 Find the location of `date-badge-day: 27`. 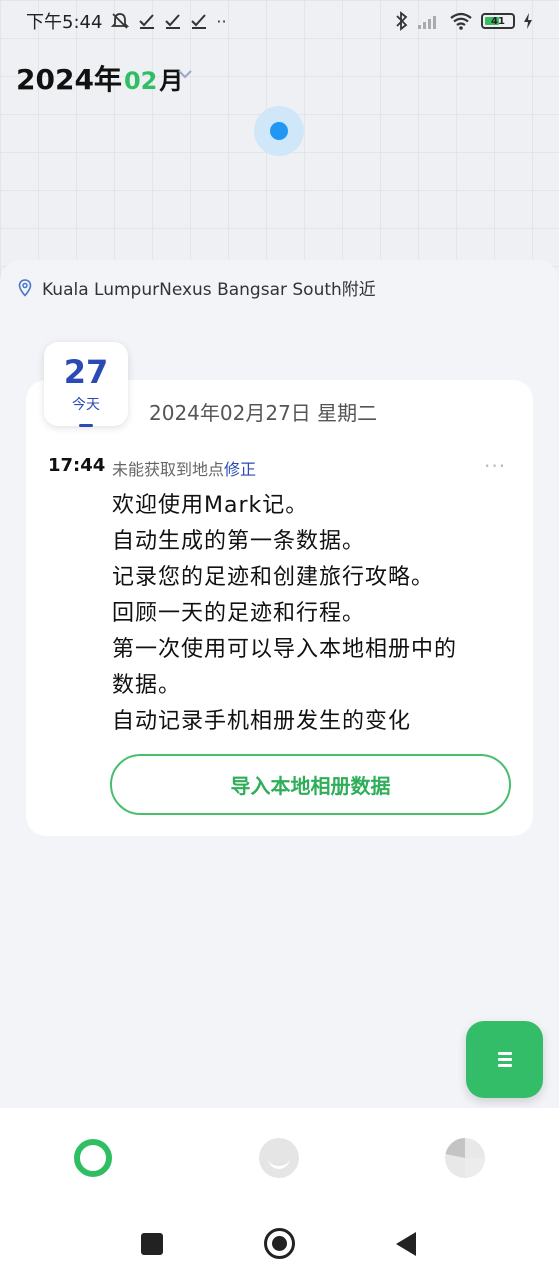

date-badge-day: 27 is located at coordinates (86, 372).